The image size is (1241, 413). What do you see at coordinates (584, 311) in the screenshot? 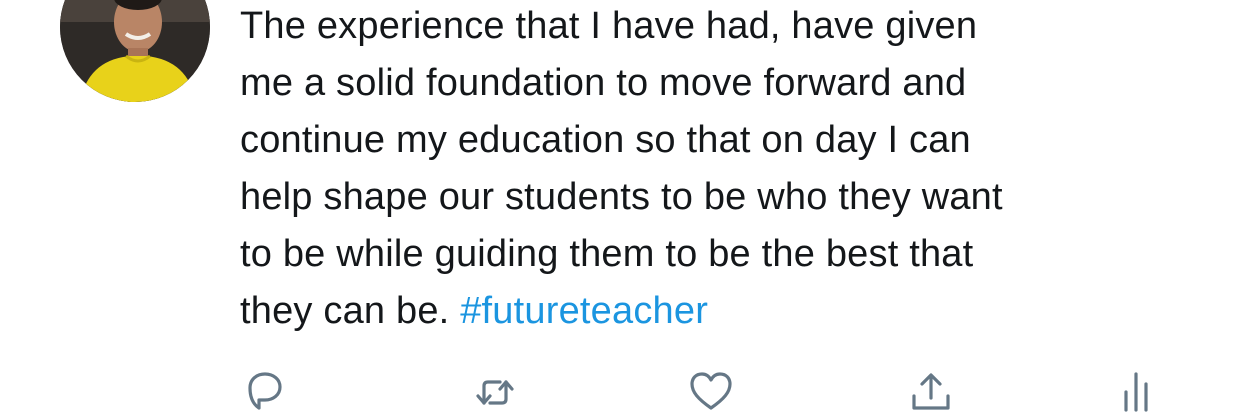
I see `hashtag-link: #futureteacher` at bounding box center [584, 311].